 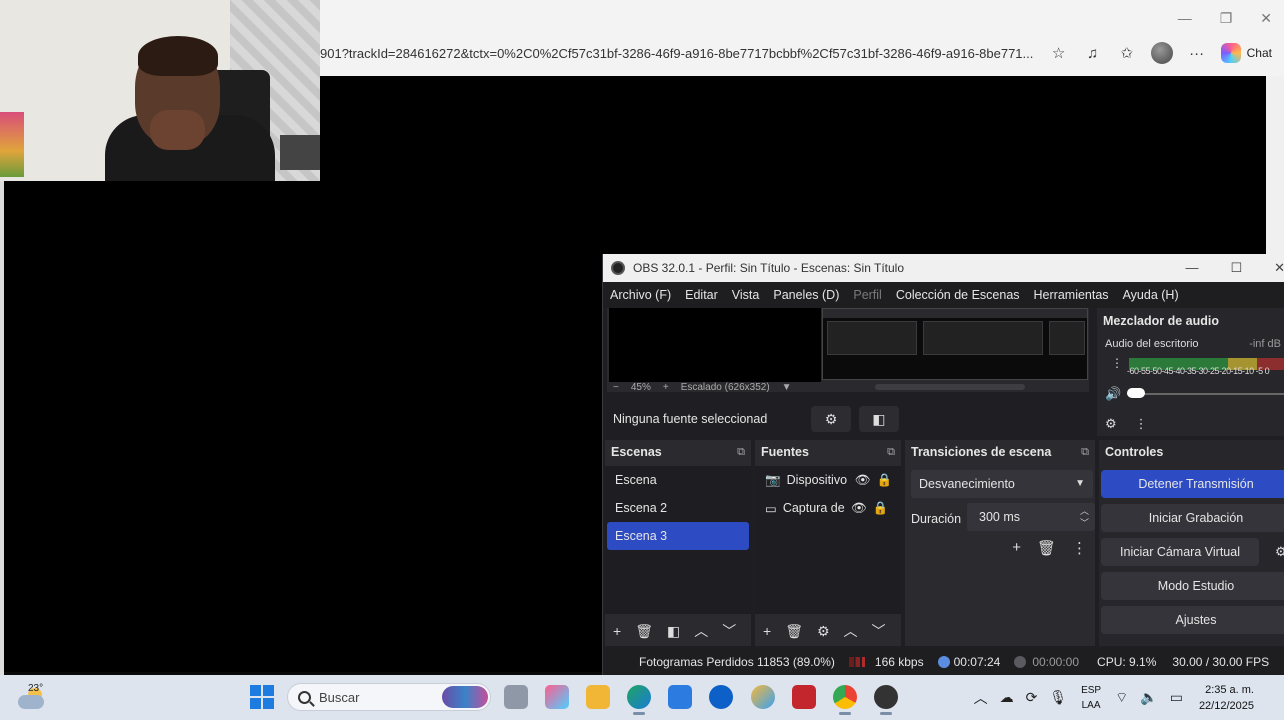 What do you see at coordinates (721, 697) in the screenshot?
I see `hp-icon` at bounding box center [721, 697].